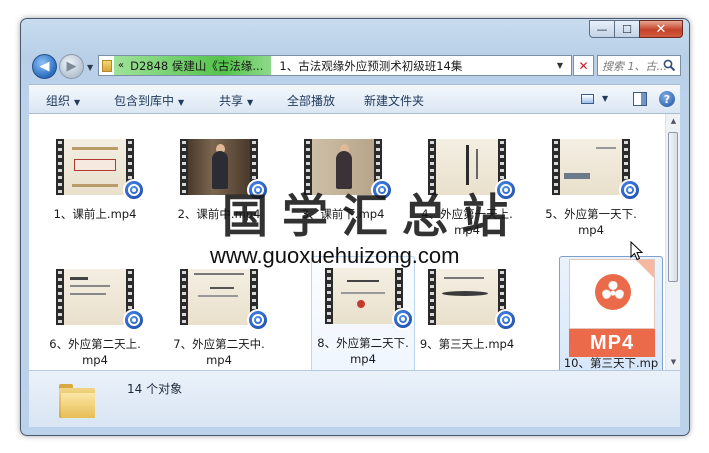 The height and width of the screenshot is (453, 709). What do you see at coordinates (71, 66) in the screenshot?
I see `forward-button: ▶` at bounding box center [71, 66].